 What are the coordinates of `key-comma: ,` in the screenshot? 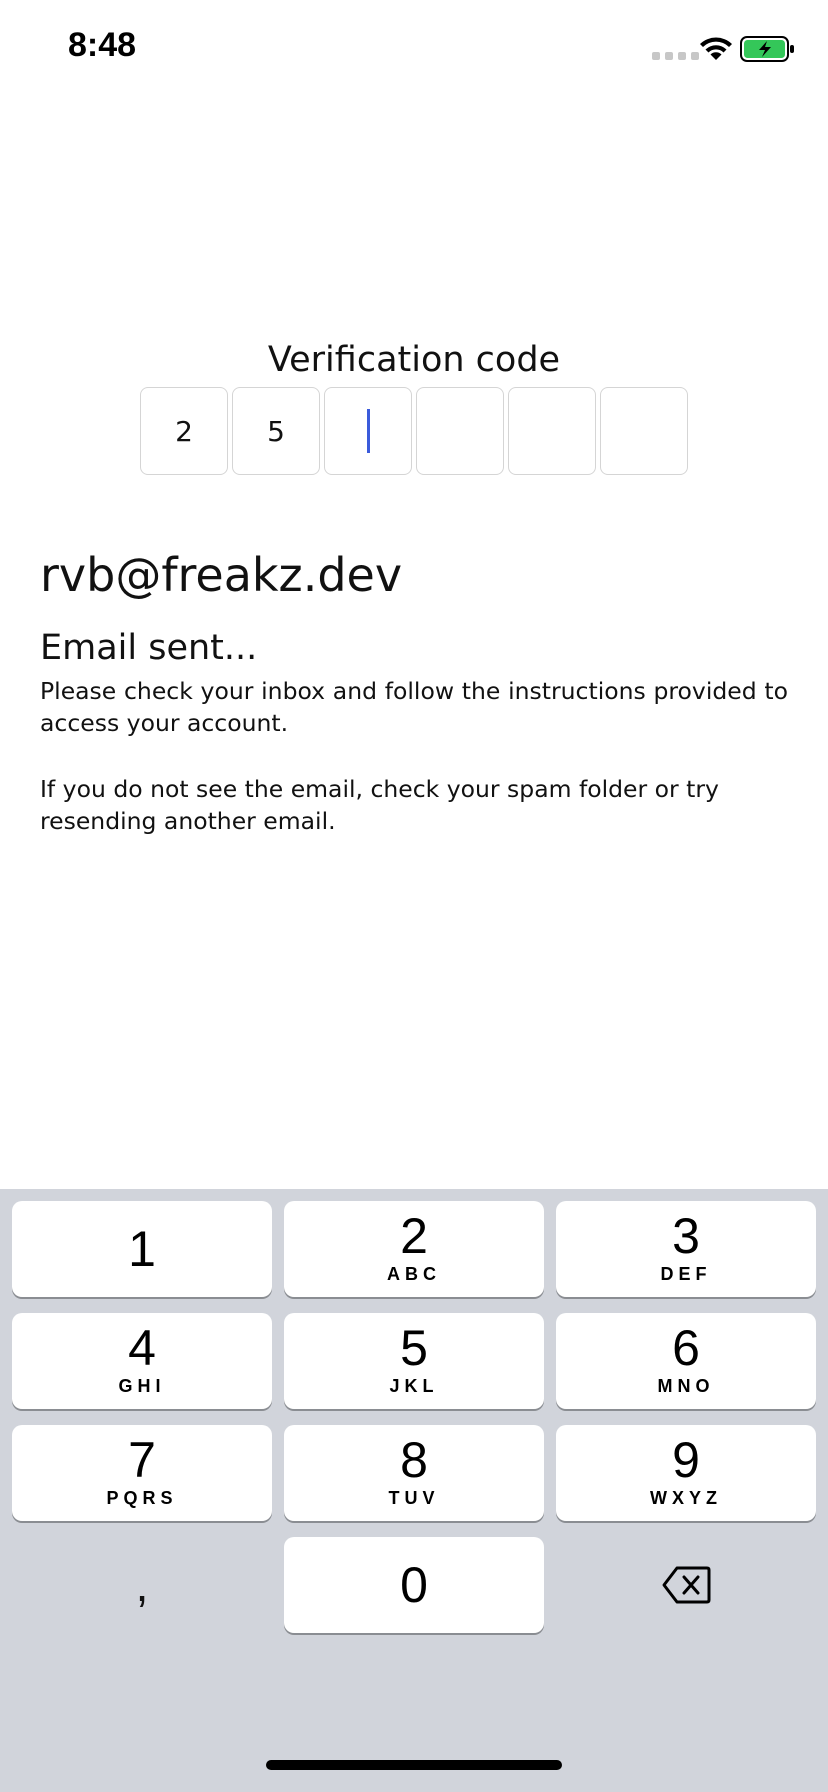 It's located at (142, 1585).